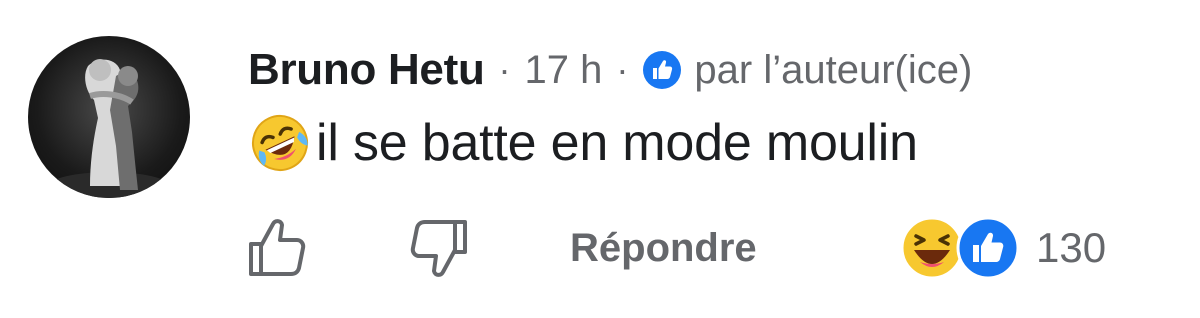  I want to click on thumbs-down-icon, so click(438, 248).